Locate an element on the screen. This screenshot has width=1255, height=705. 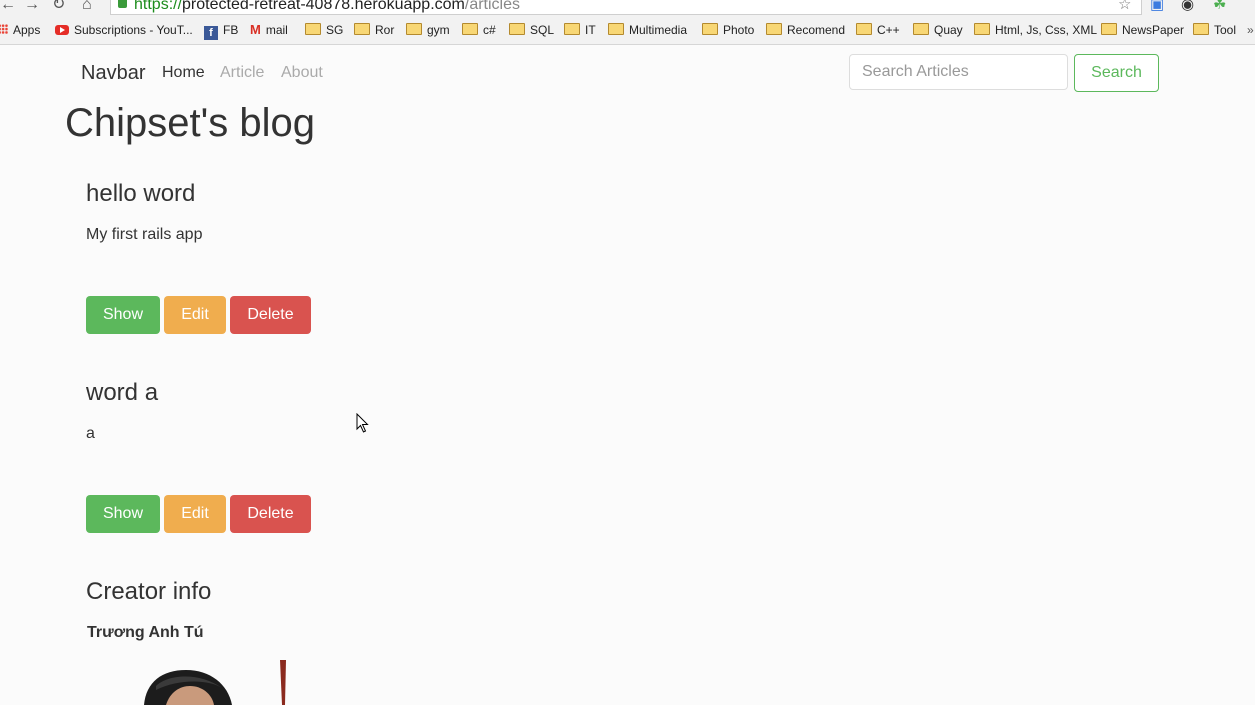
nav-link-article: Article is located at coordinates (242, 73).